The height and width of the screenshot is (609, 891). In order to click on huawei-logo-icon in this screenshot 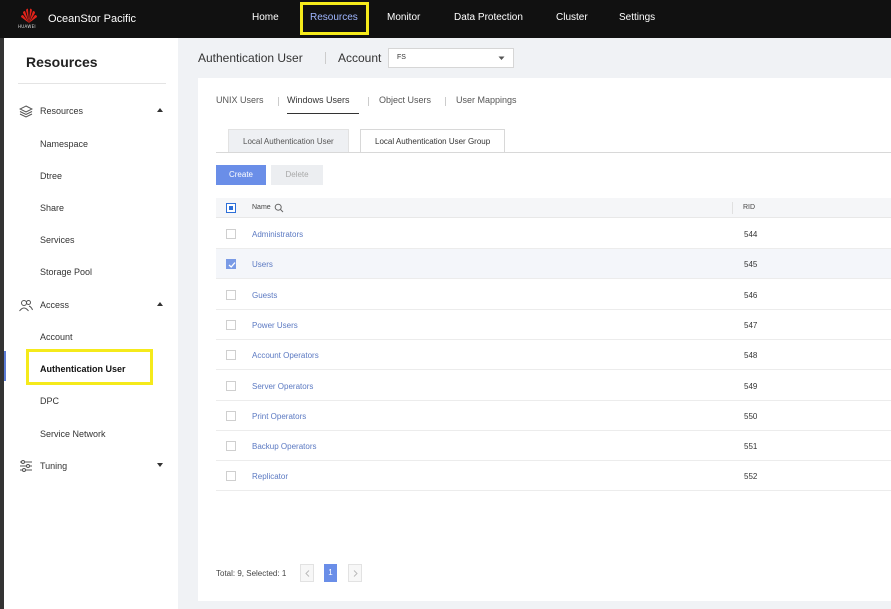, I will do `click(29, 15)`.